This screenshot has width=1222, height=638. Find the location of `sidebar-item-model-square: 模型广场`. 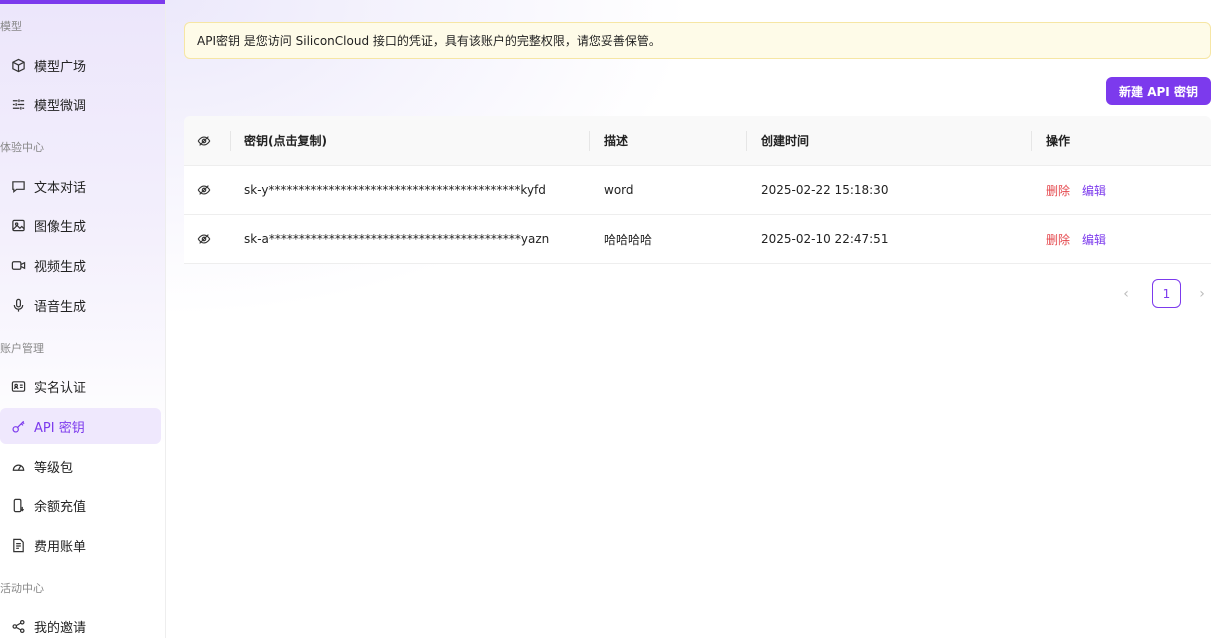

sidebar-item-model-square: 模型广场 is located at coordinates (80, 65).